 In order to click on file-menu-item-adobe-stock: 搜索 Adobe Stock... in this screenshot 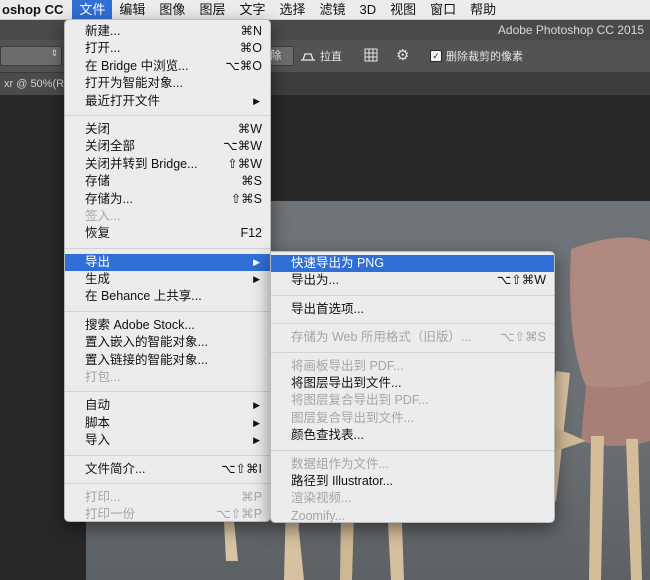, I will do `click(167, 325)`.